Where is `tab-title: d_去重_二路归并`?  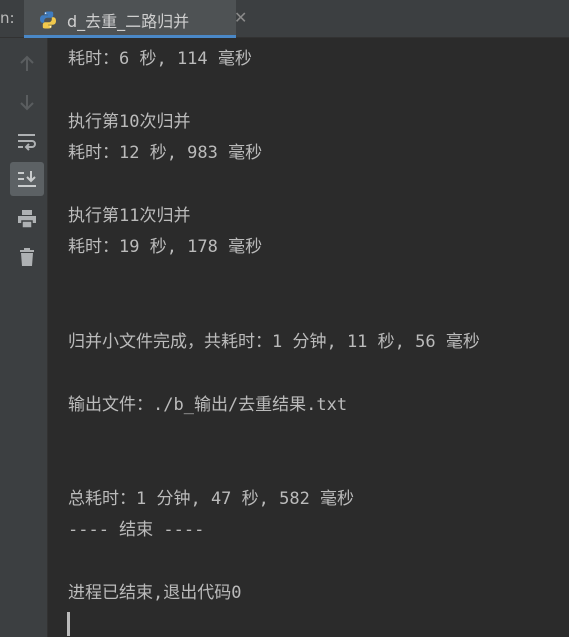 tab-title: d_去重_二路归并 is located at coordinates (128, 21).